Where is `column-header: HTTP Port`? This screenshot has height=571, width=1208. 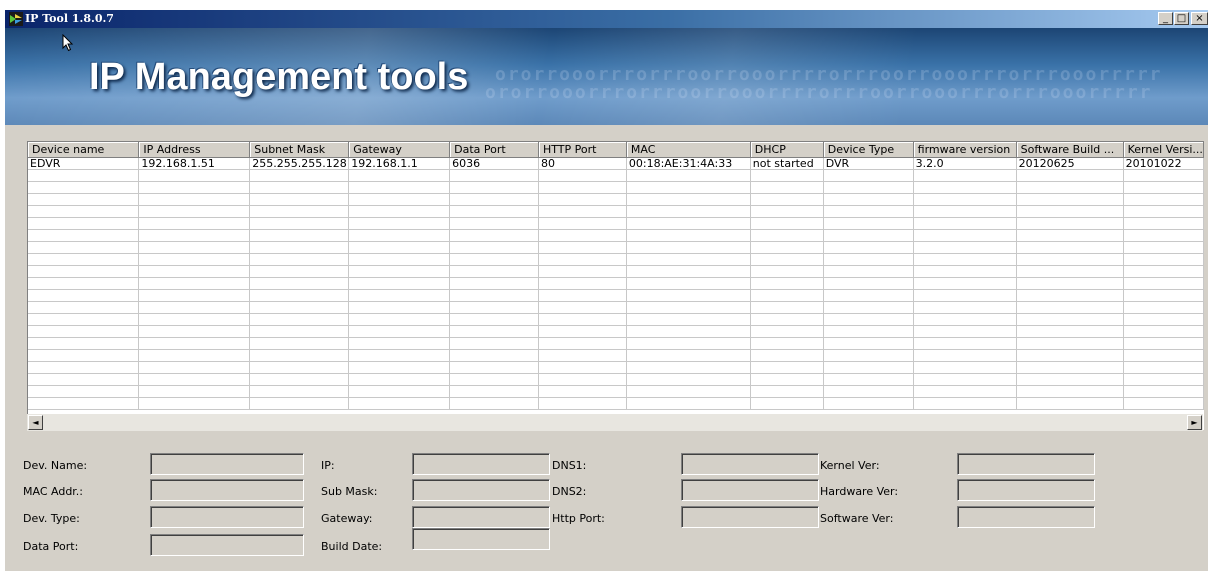 column-header: HTTP Port is located at coordinates (582, 150).